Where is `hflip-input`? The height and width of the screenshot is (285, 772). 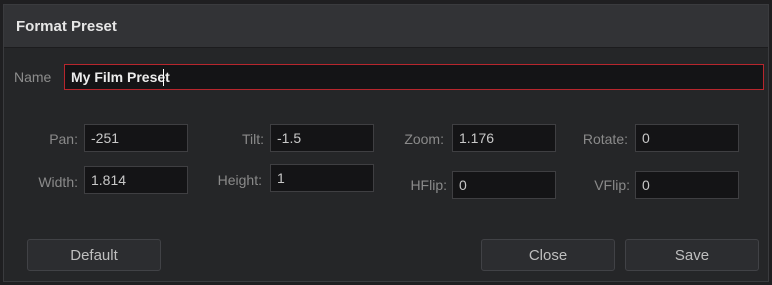
hflip-input is located at coordinates (504, 185).